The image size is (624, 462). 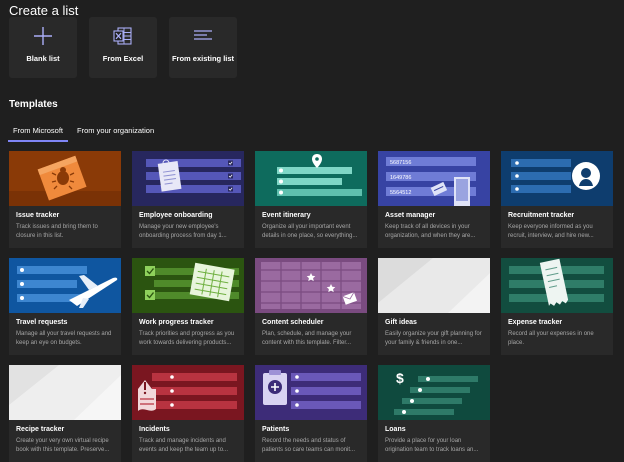 I want to click on card-title: Recruitment tracker, so click(x=541, y=215).